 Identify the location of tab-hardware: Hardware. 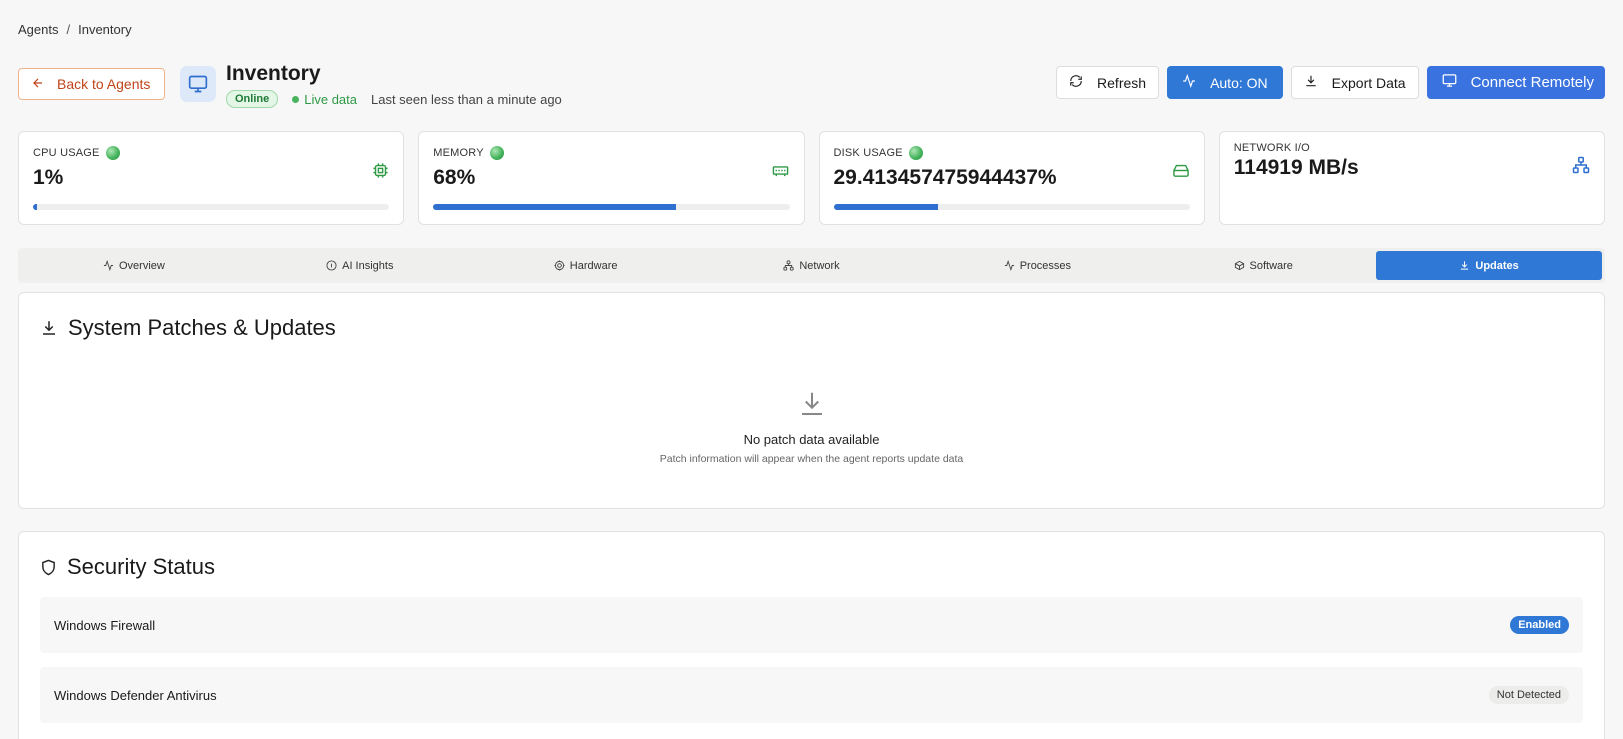
(586, 265).